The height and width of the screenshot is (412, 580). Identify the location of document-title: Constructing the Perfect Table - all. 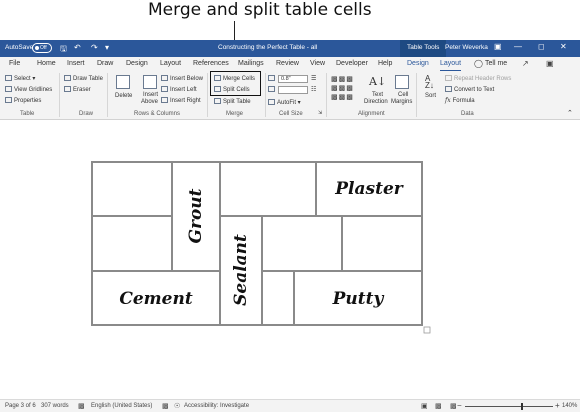
(268, 47).